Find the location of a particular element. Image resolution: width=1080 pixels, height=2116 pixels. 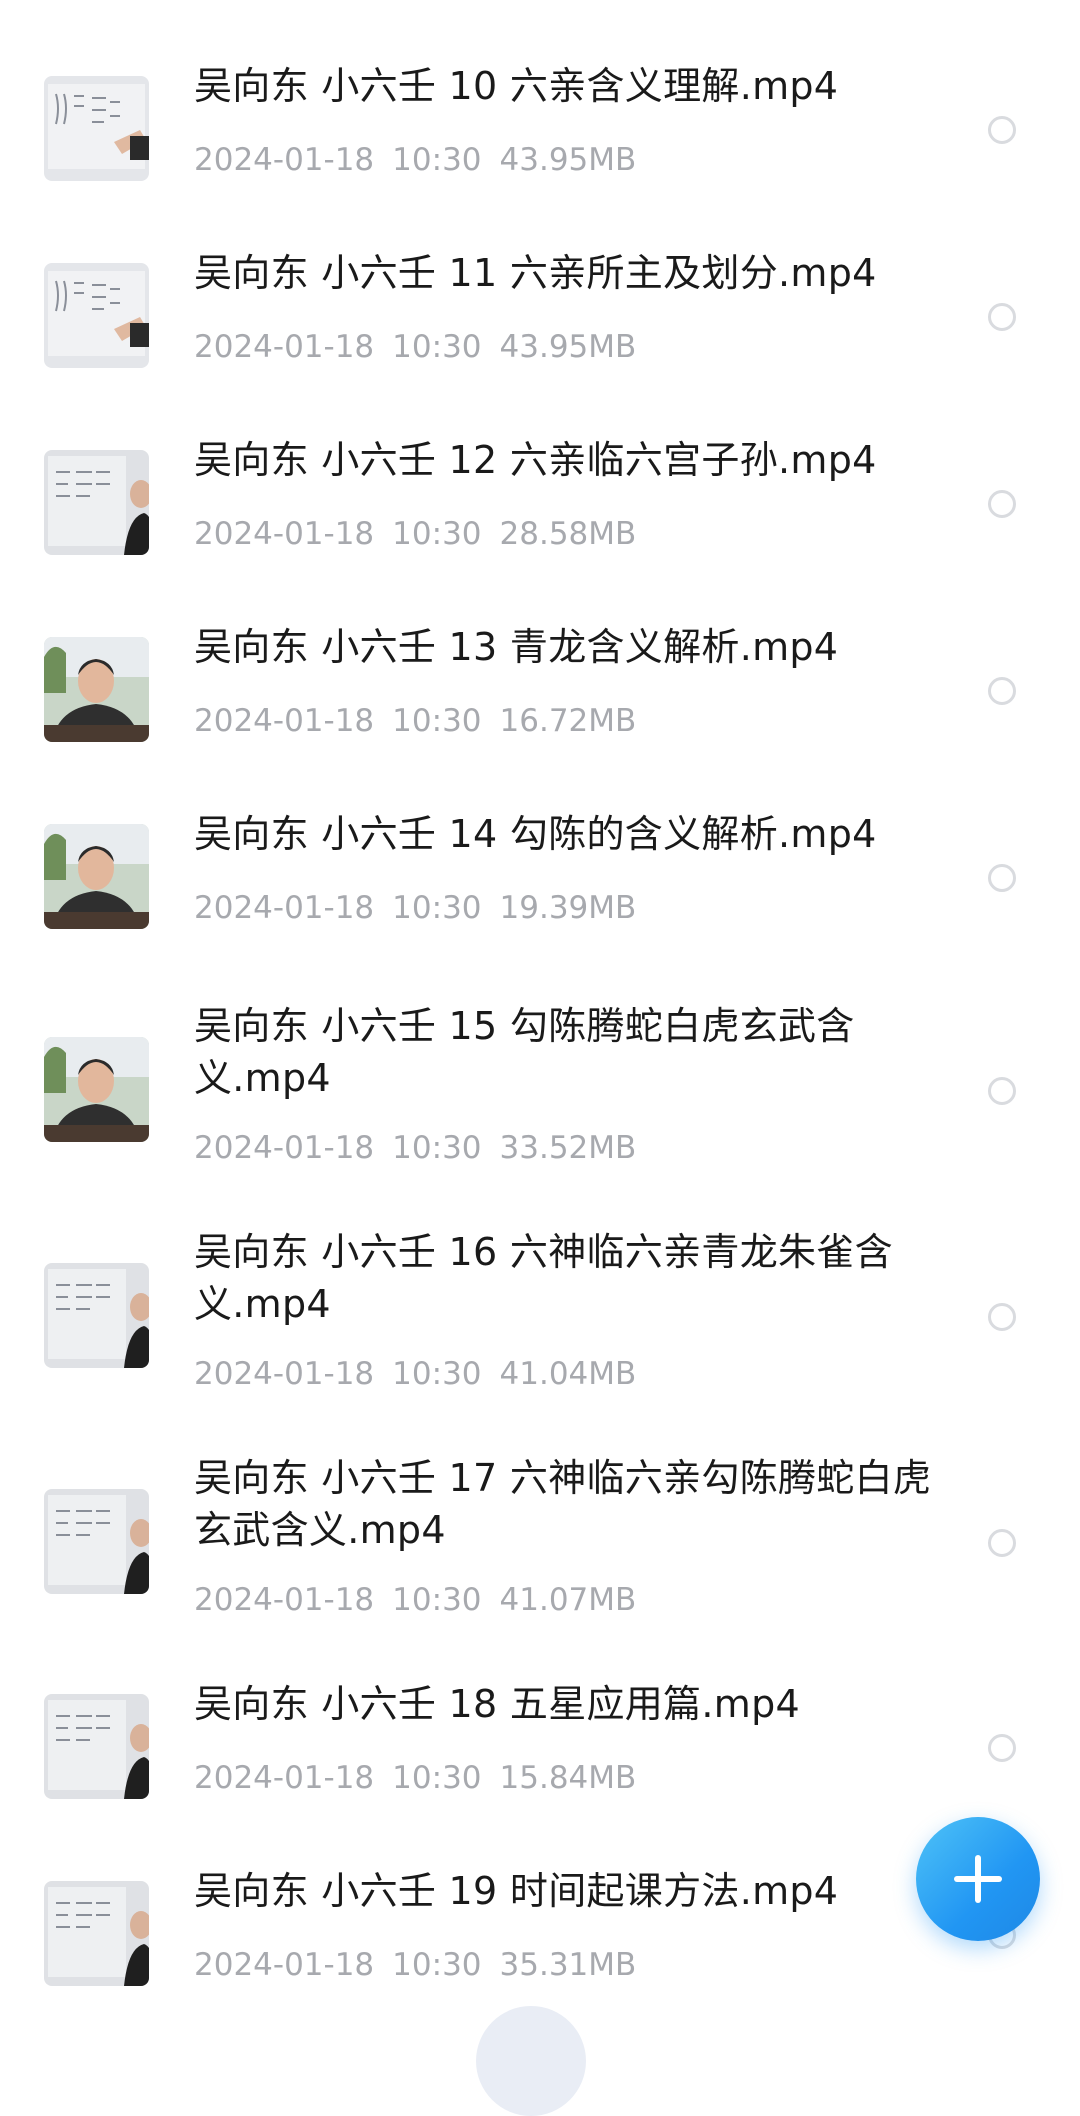

file-name: 吴向东 小六壬 19 时间起课方法.mp4 is located at coordinates (516, 1891).